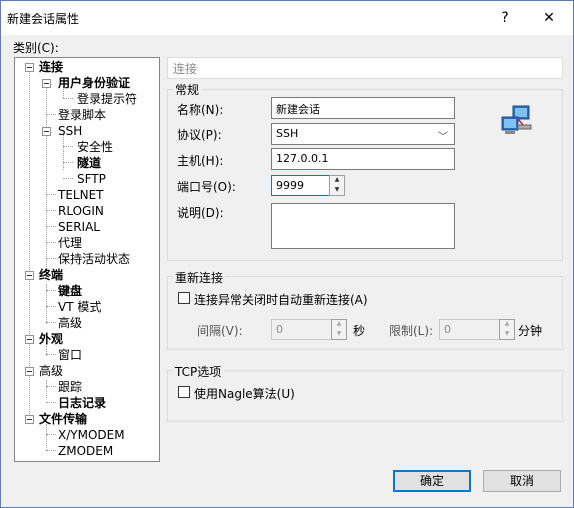 Image resolution: width=574 pixels, height=508 pixels. What do you see at coordinates (95, 147) in the screenshot?
I see `tree-item-security: 安全性` at bounding box center [95, 147].